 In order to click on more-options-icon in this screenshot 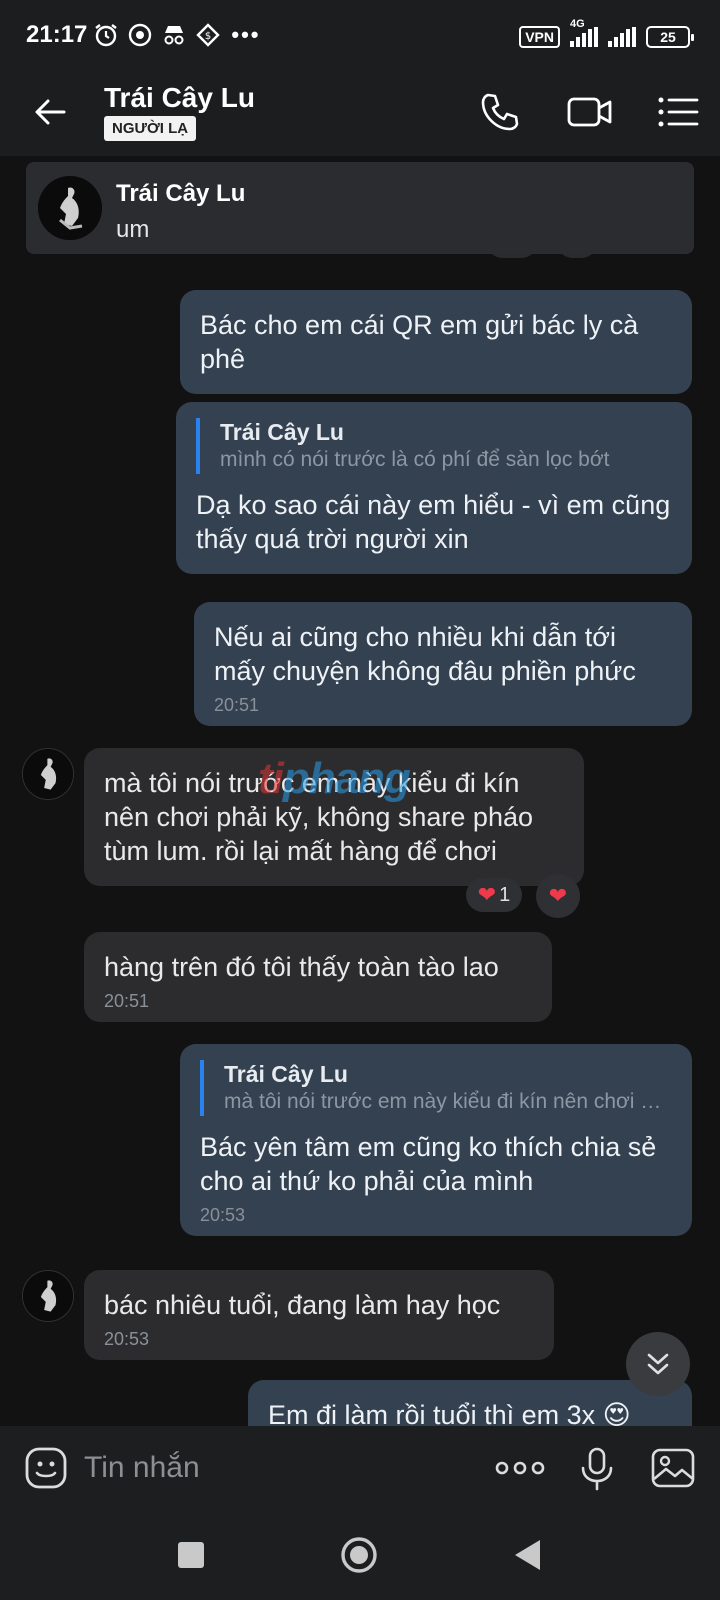, I will do `click(520, 1468)`.